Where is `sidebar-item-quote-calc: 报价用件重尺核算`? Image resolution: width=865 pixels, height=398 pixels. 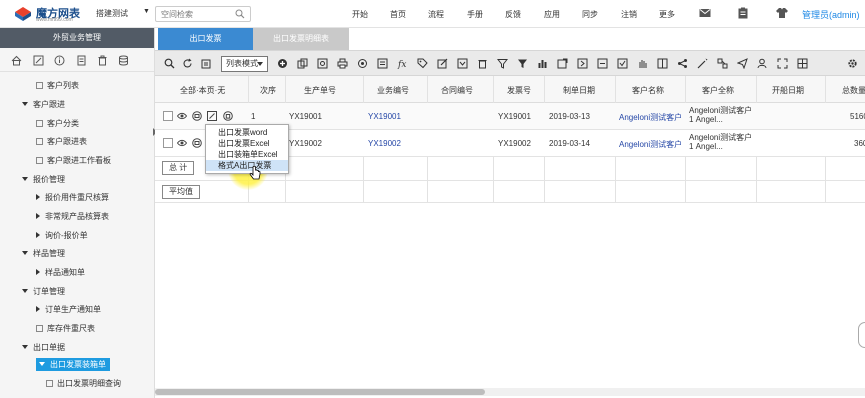
sidebar-item-quote-calc: 报价用件重尺核算 is located at coordinates (72, 197).